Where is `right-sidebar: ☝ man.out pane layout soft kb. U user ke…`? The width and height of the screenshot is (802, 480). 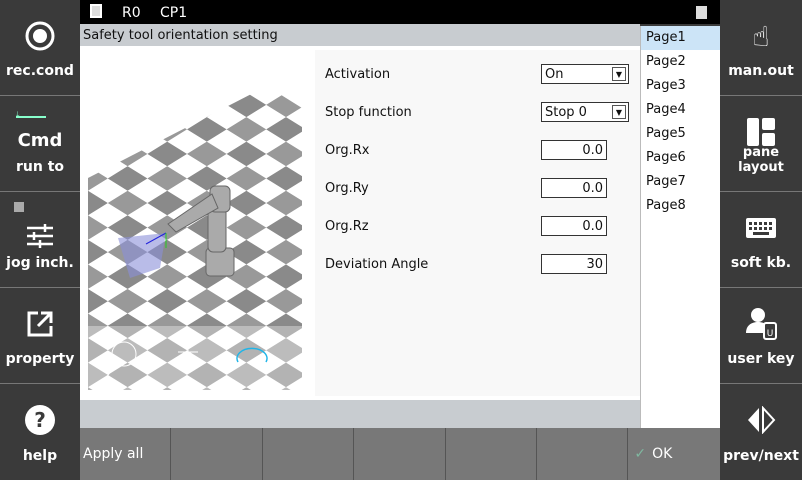
right-sidebar: ☝ man.out pane layout soft kb. U user ke… is located at coordinates (761, 240).